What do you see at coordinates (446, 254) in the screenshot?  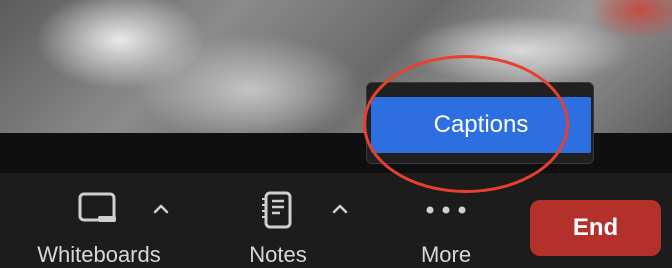 I see `more-label: More` at bounding box center [446, 254].